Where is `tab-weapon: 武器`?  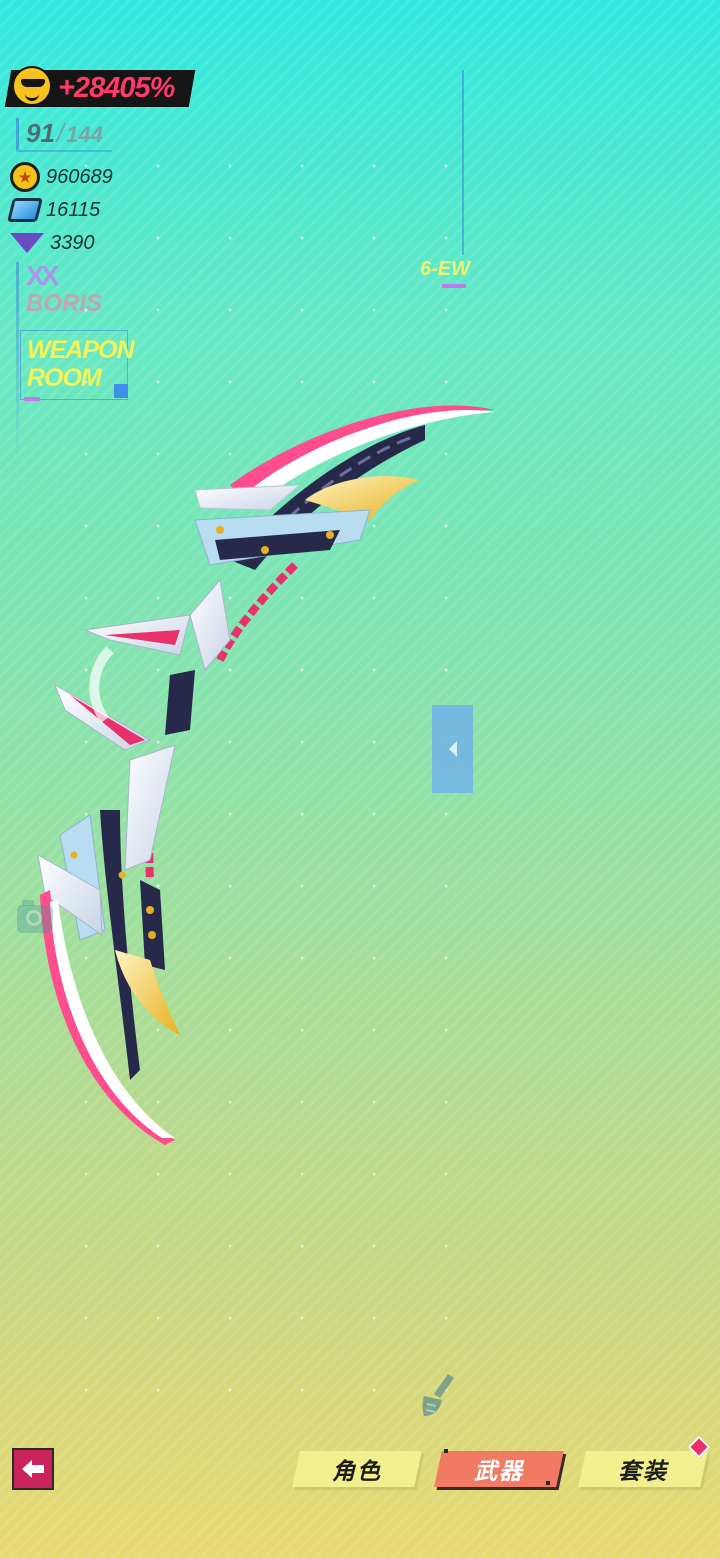
tab-weapon: 武器 is located at coordinates (499, 1468).